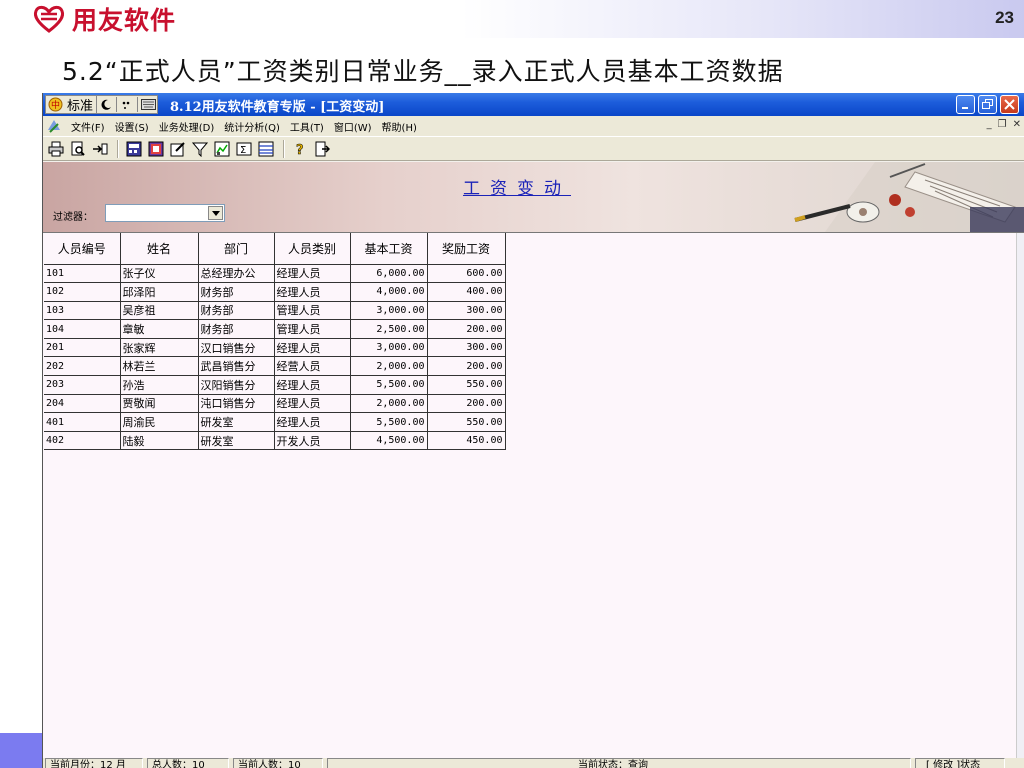  Describe the element at coordinates (236, 274) in the screenshot. I see `cell-department: 总经理办公` at that location.